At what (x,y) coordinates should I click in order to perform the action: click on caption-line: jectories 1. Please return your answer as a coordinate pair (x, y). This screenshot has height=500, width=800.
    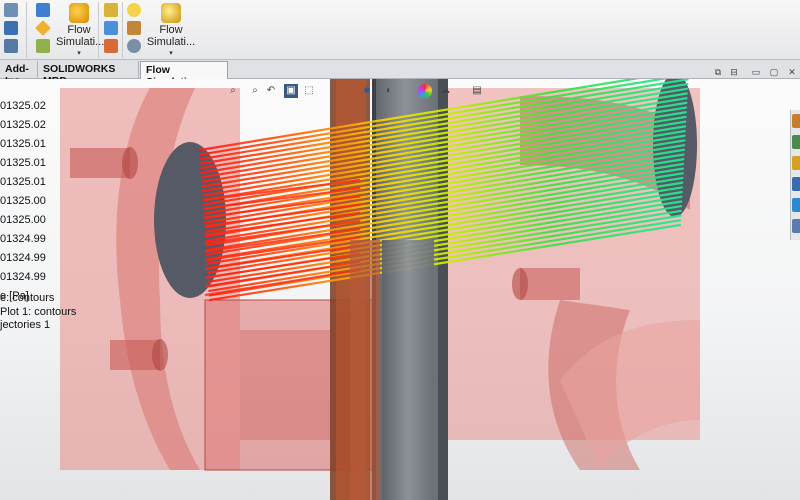
    Looking at the image, I should click on (25, 325).